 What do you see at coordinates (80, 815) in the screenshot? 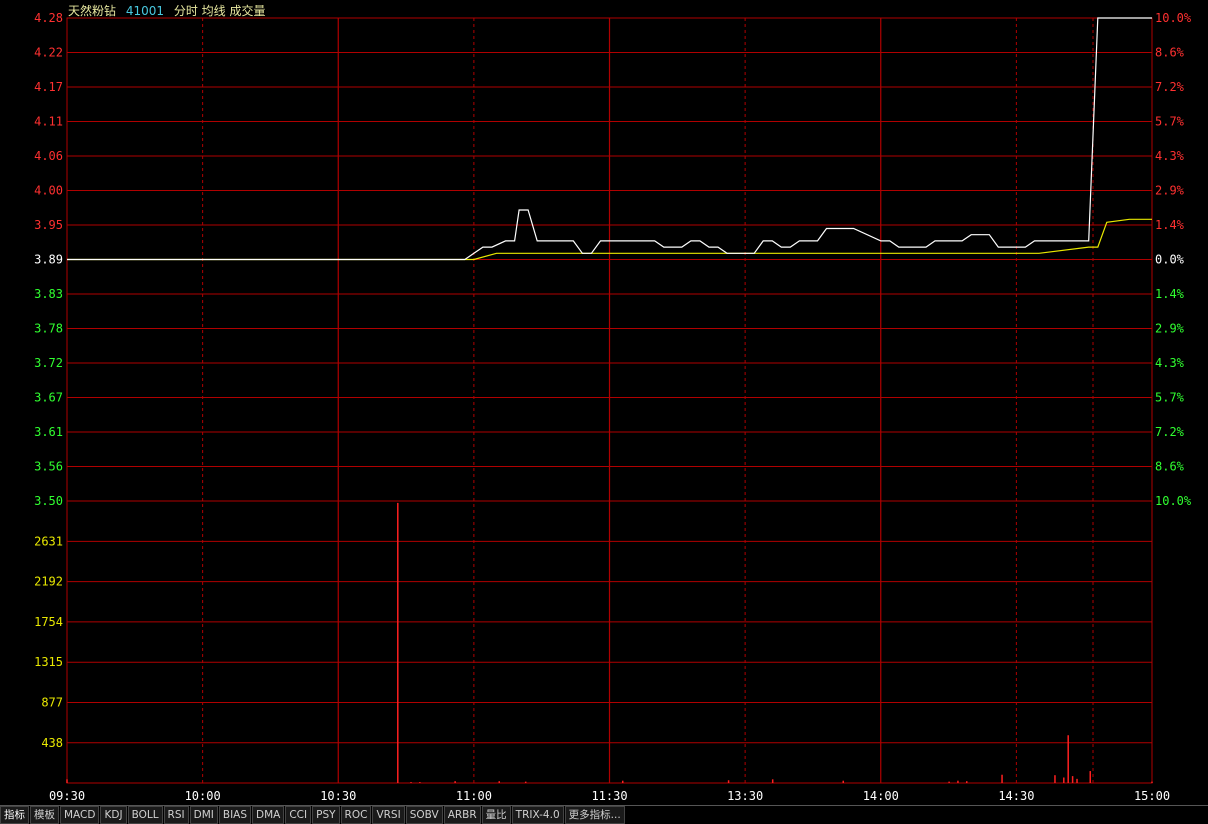
I see `indicator-tab: MACD` at bounding box center [80, 815].